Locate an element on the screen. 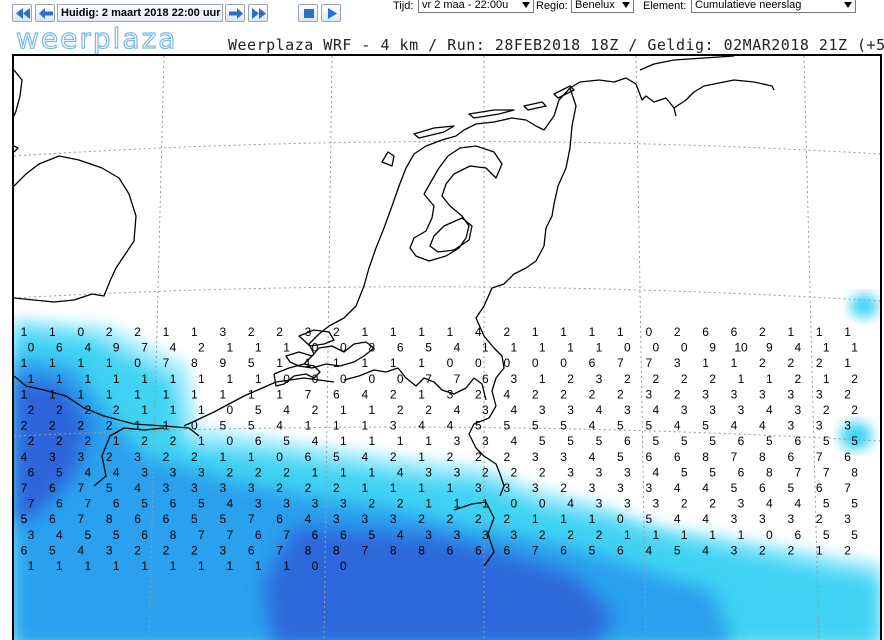 Image resolution: width=884 pixels, height=640 pixels. play-icon is located at coordinates (332, 13).